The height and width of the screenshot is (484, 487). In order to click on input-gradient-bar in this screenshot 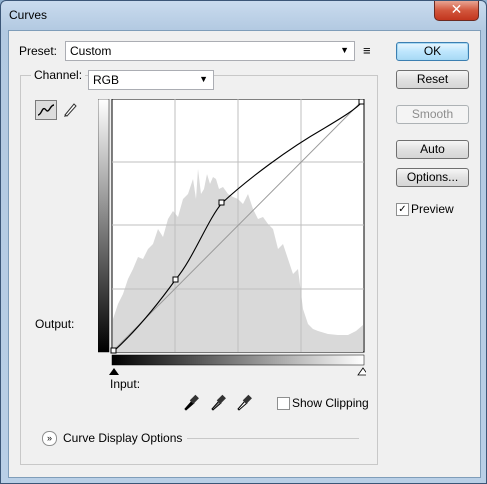, I will do `click(238, 360)`.